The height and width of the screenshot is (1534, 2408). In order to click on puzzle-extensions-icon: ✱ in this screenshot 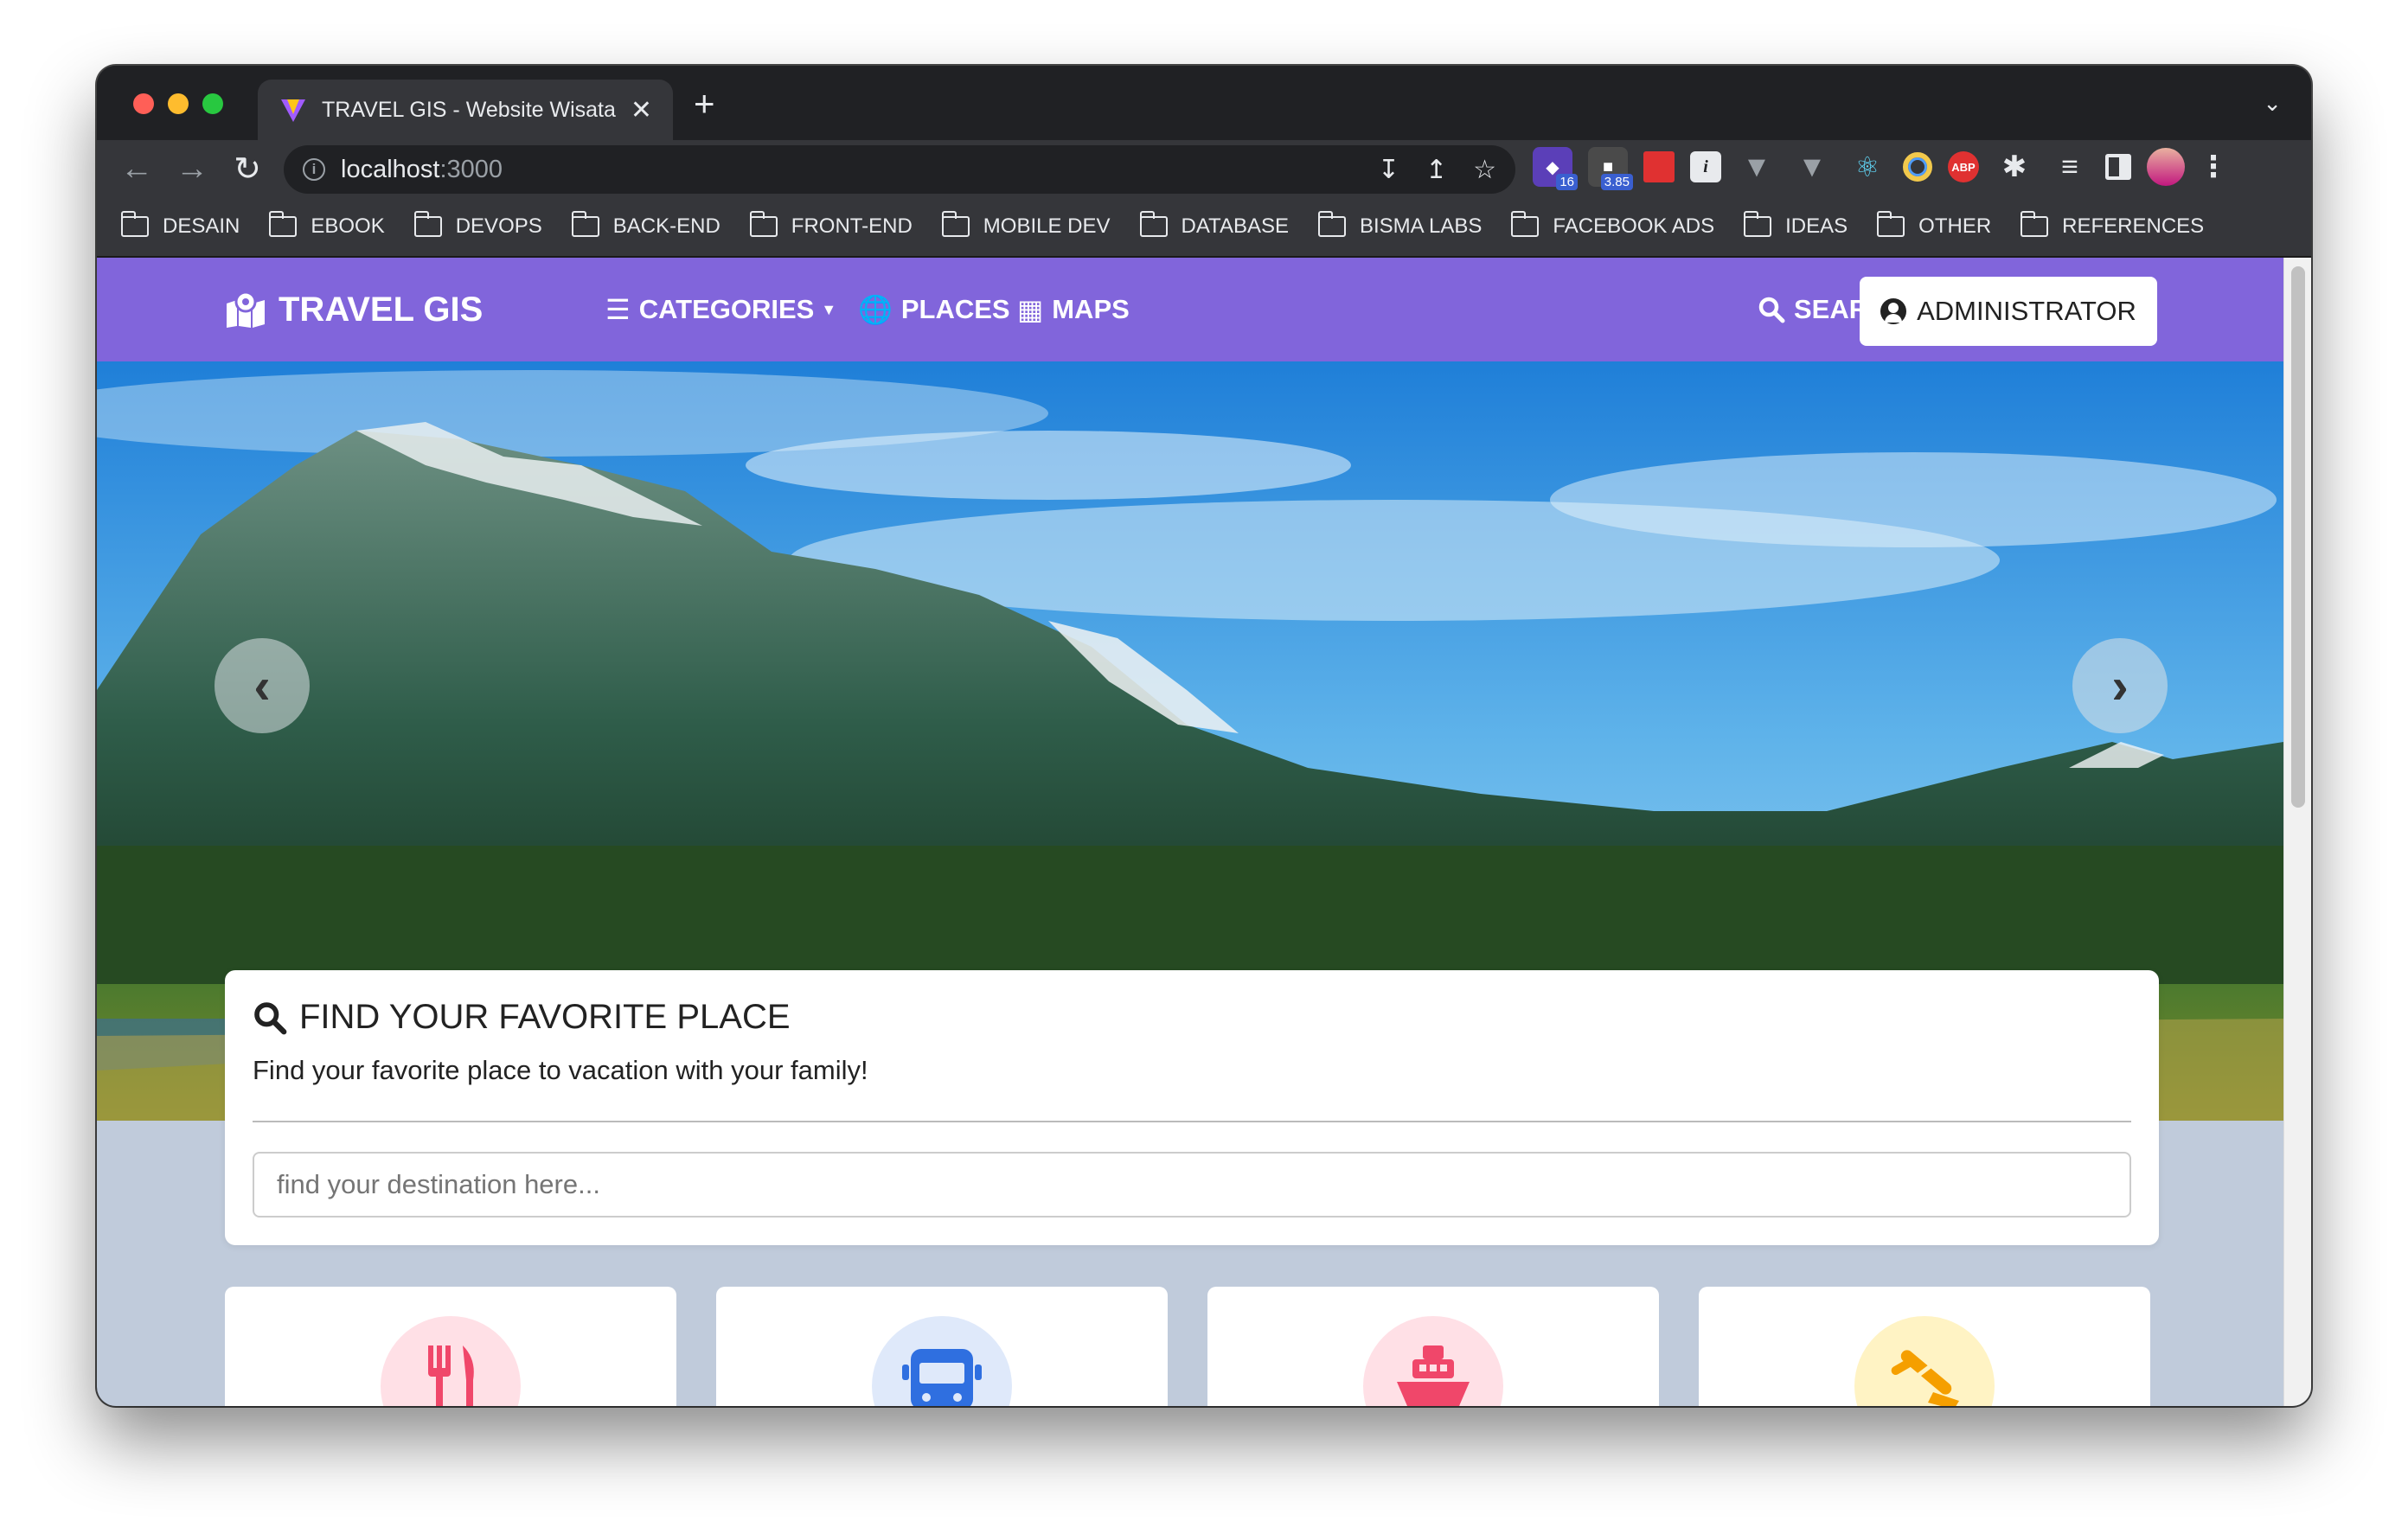, I will do `click(2015, 167)`.